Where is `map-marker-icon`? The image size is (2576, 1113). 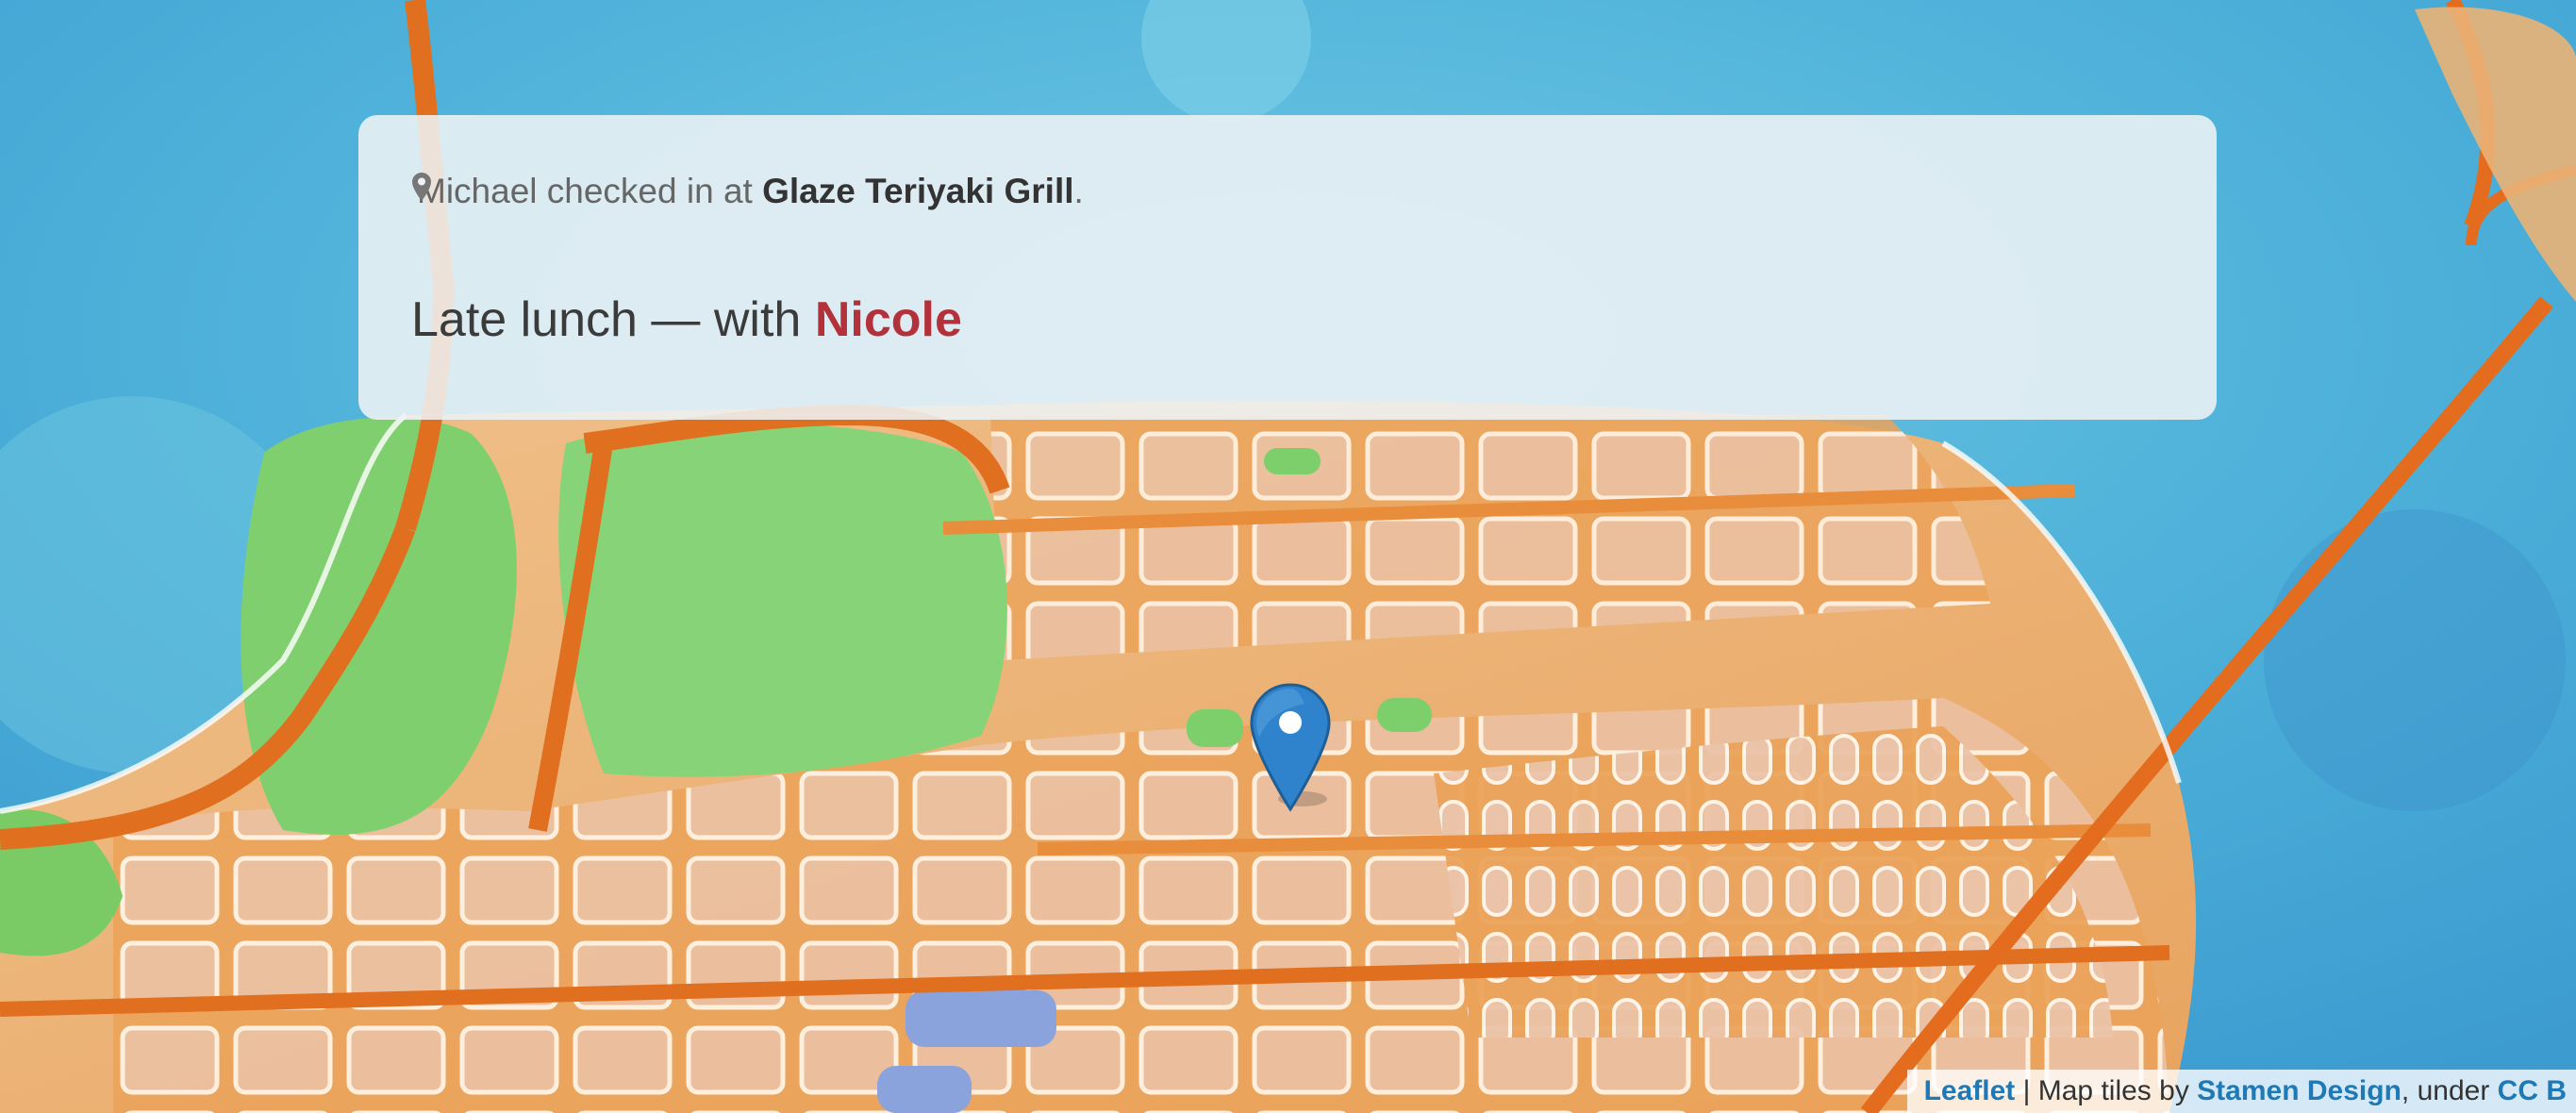
map-marker-icon is located at coordinates (1290, 747).